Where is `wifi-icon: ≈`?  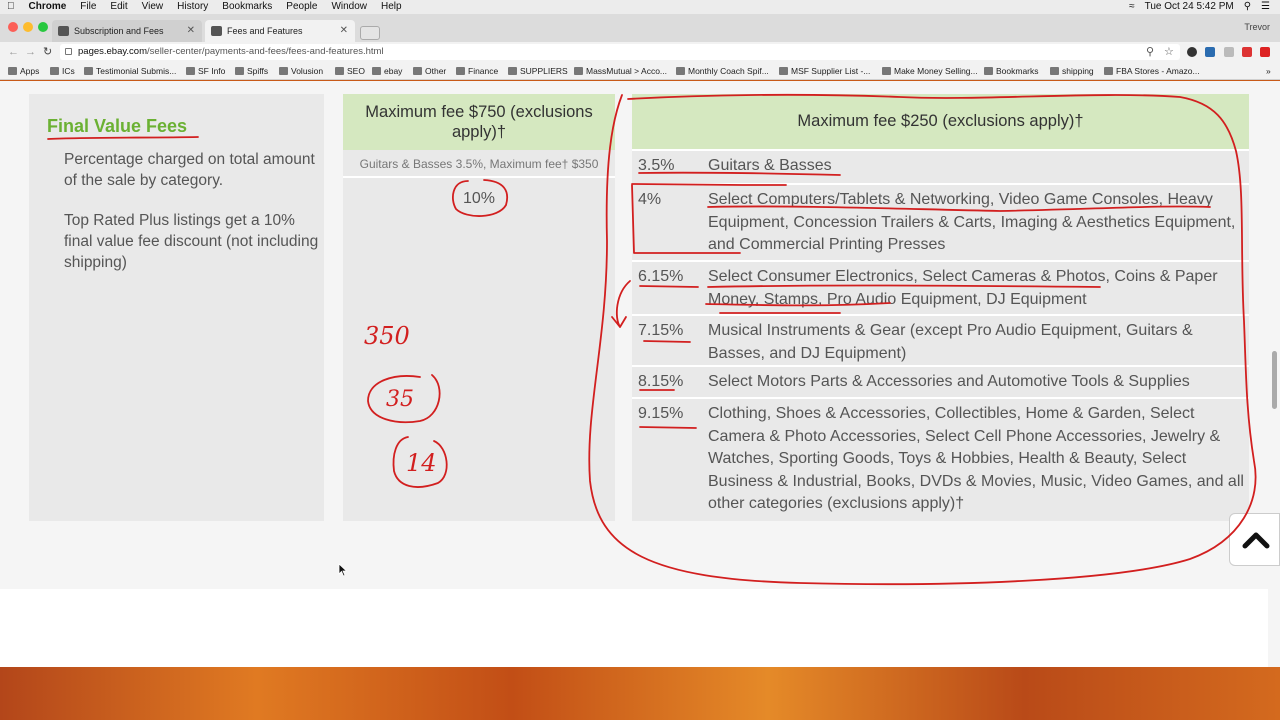 wifi-icon: ≈ is located at coordinates (1132, 7).